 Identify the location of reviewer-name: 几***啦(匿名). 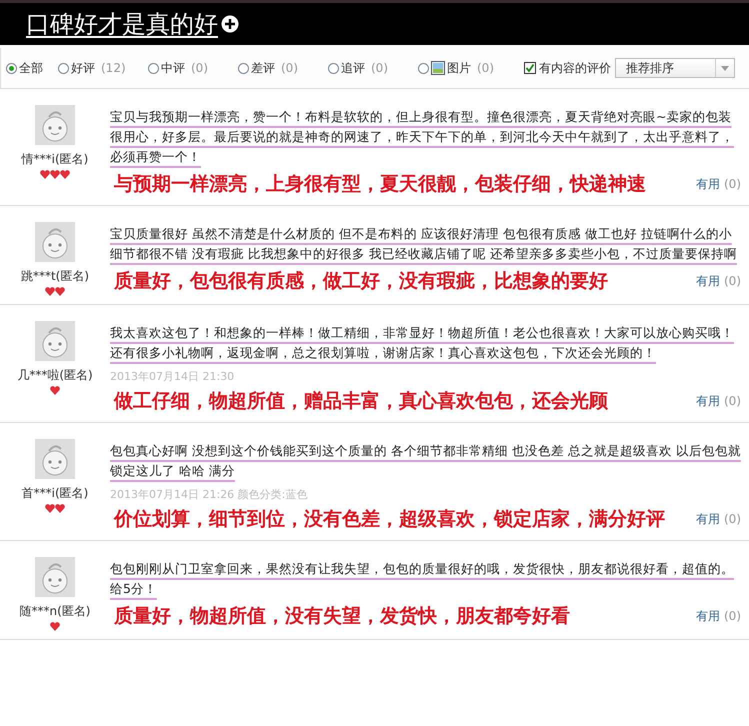
(55, 375).